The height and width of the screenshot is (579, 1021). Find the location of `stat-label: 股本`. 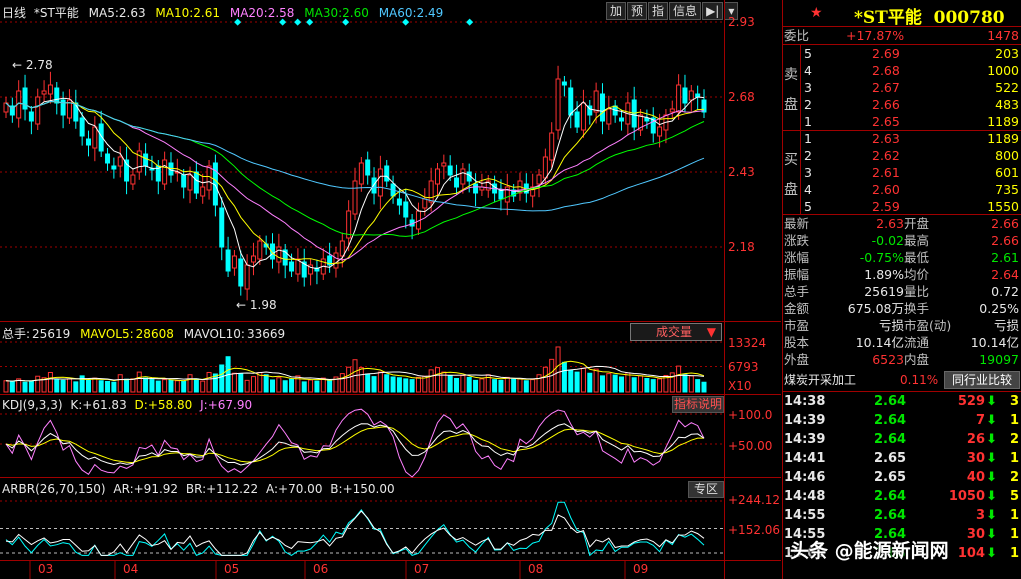

stat-label: 股本 is located at coordinates (797, 342).